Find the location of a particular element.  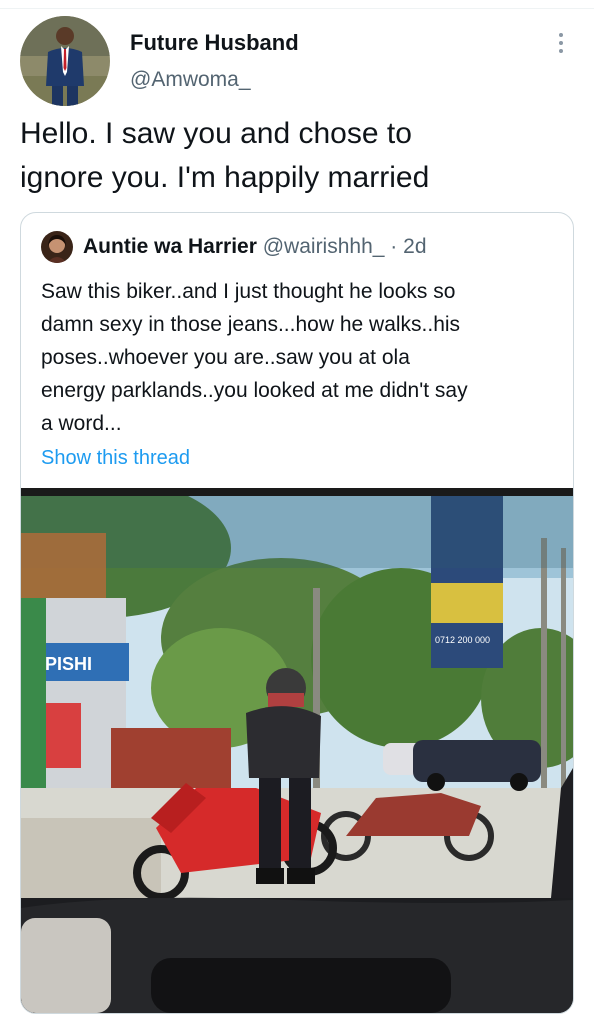

quoted-header: Auntie wa Harrier @wairishhh_ · 2d is located at coordinates (255, 247).